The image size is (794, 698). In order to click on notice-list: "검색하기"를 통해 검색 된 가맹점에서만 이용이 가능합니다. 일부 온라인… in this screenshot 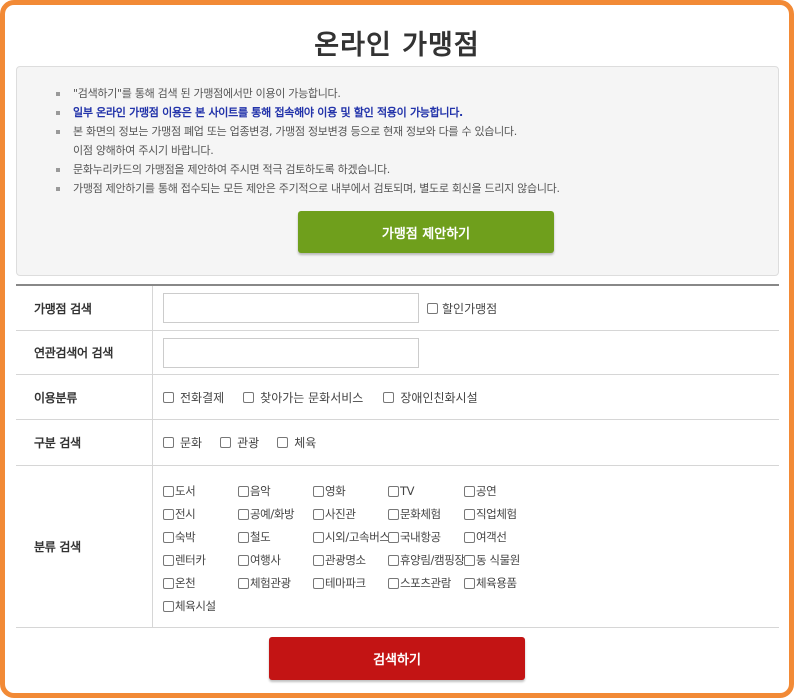, I will do `click(308, 141)`.